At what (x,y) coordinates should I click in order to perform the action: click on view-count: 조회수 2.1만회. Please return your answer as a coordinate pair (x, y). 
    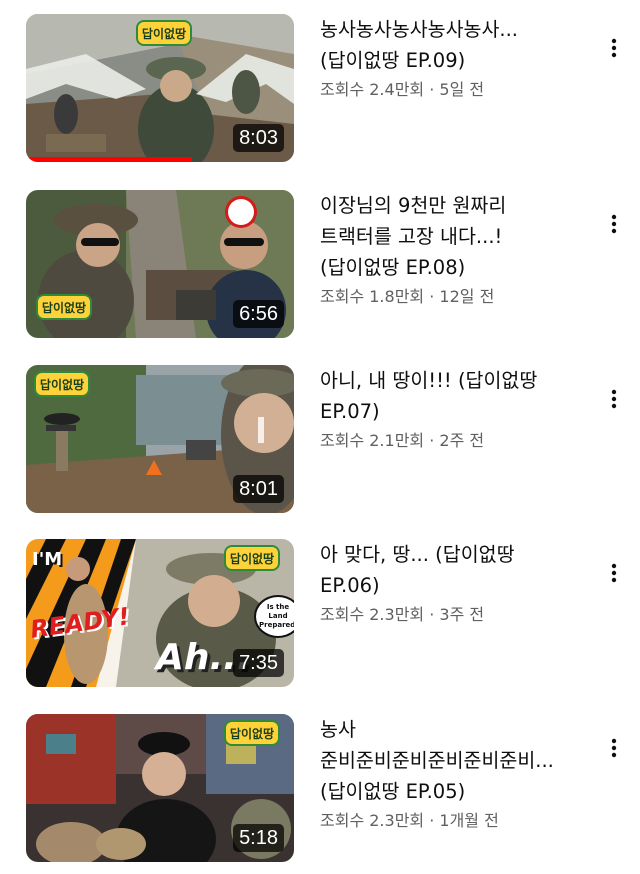
    Looking at the image, I should click on (372, 440).